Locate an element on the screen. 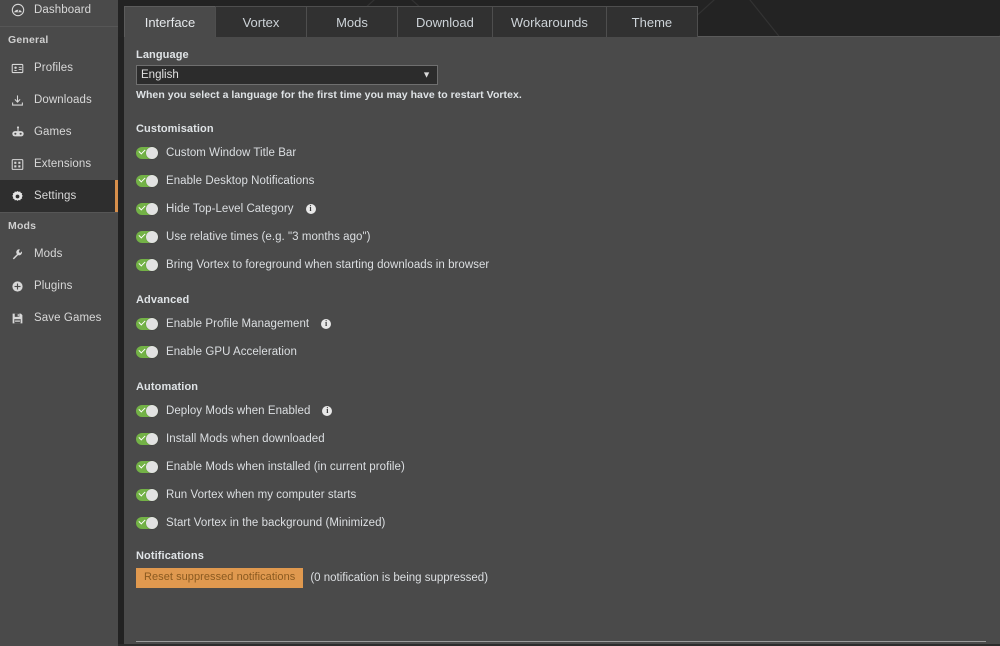 The image size is (1000, 646). tab-label: Workarounds is located at coordinates (549, 22).